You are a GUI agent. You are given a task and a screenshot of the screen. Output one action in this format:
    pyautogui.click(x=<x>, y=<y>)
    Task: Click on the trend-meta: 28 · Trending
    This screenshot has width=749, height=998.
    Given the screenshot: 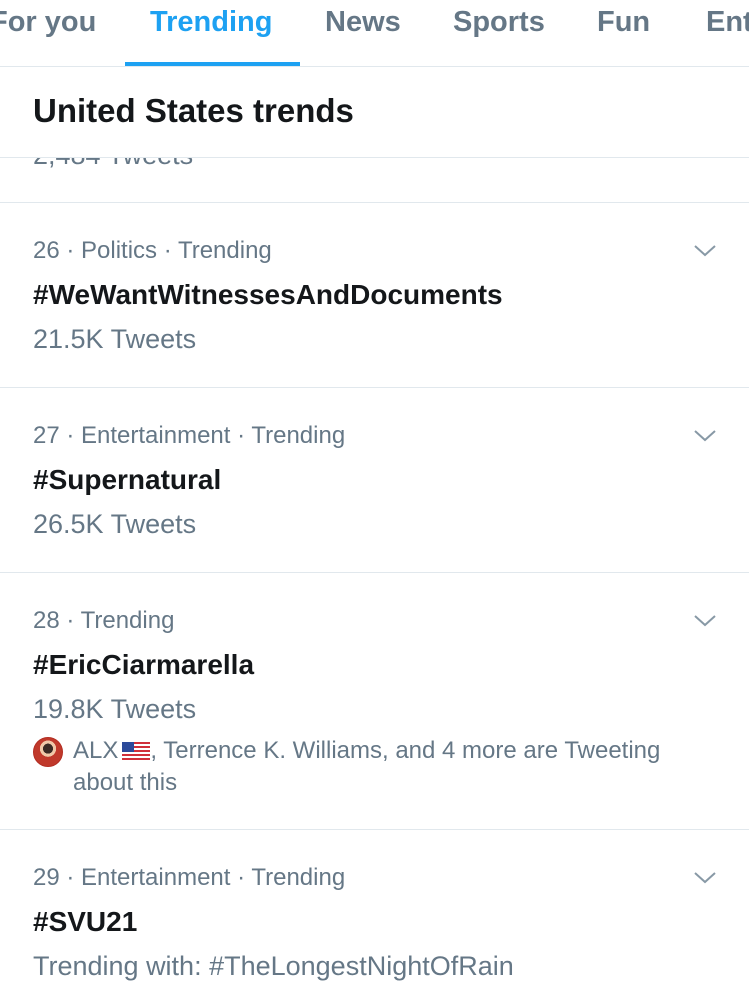 What is the action you would take?
    pyautogui.click(x=104, y=620)
    